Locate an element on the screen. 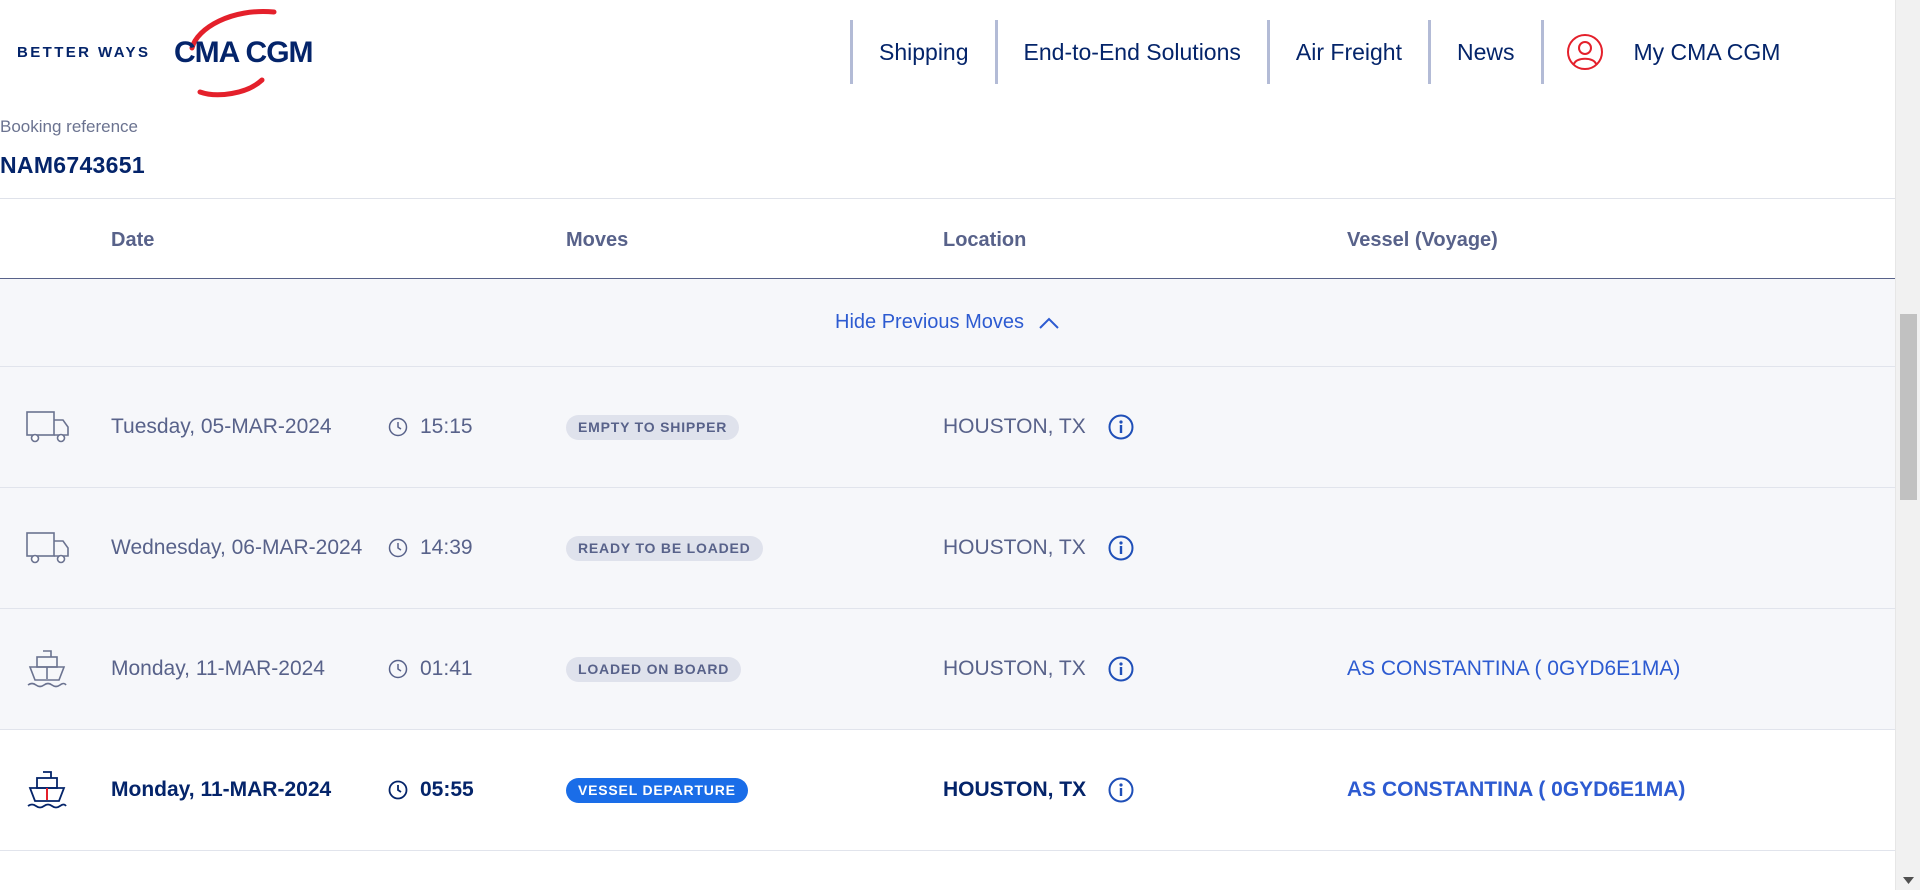 The width and height of the screenshot is (1920, 890). nav-item-end-to-end-solutions: End-to-End Solutions is located at coordinates (1130, 52).